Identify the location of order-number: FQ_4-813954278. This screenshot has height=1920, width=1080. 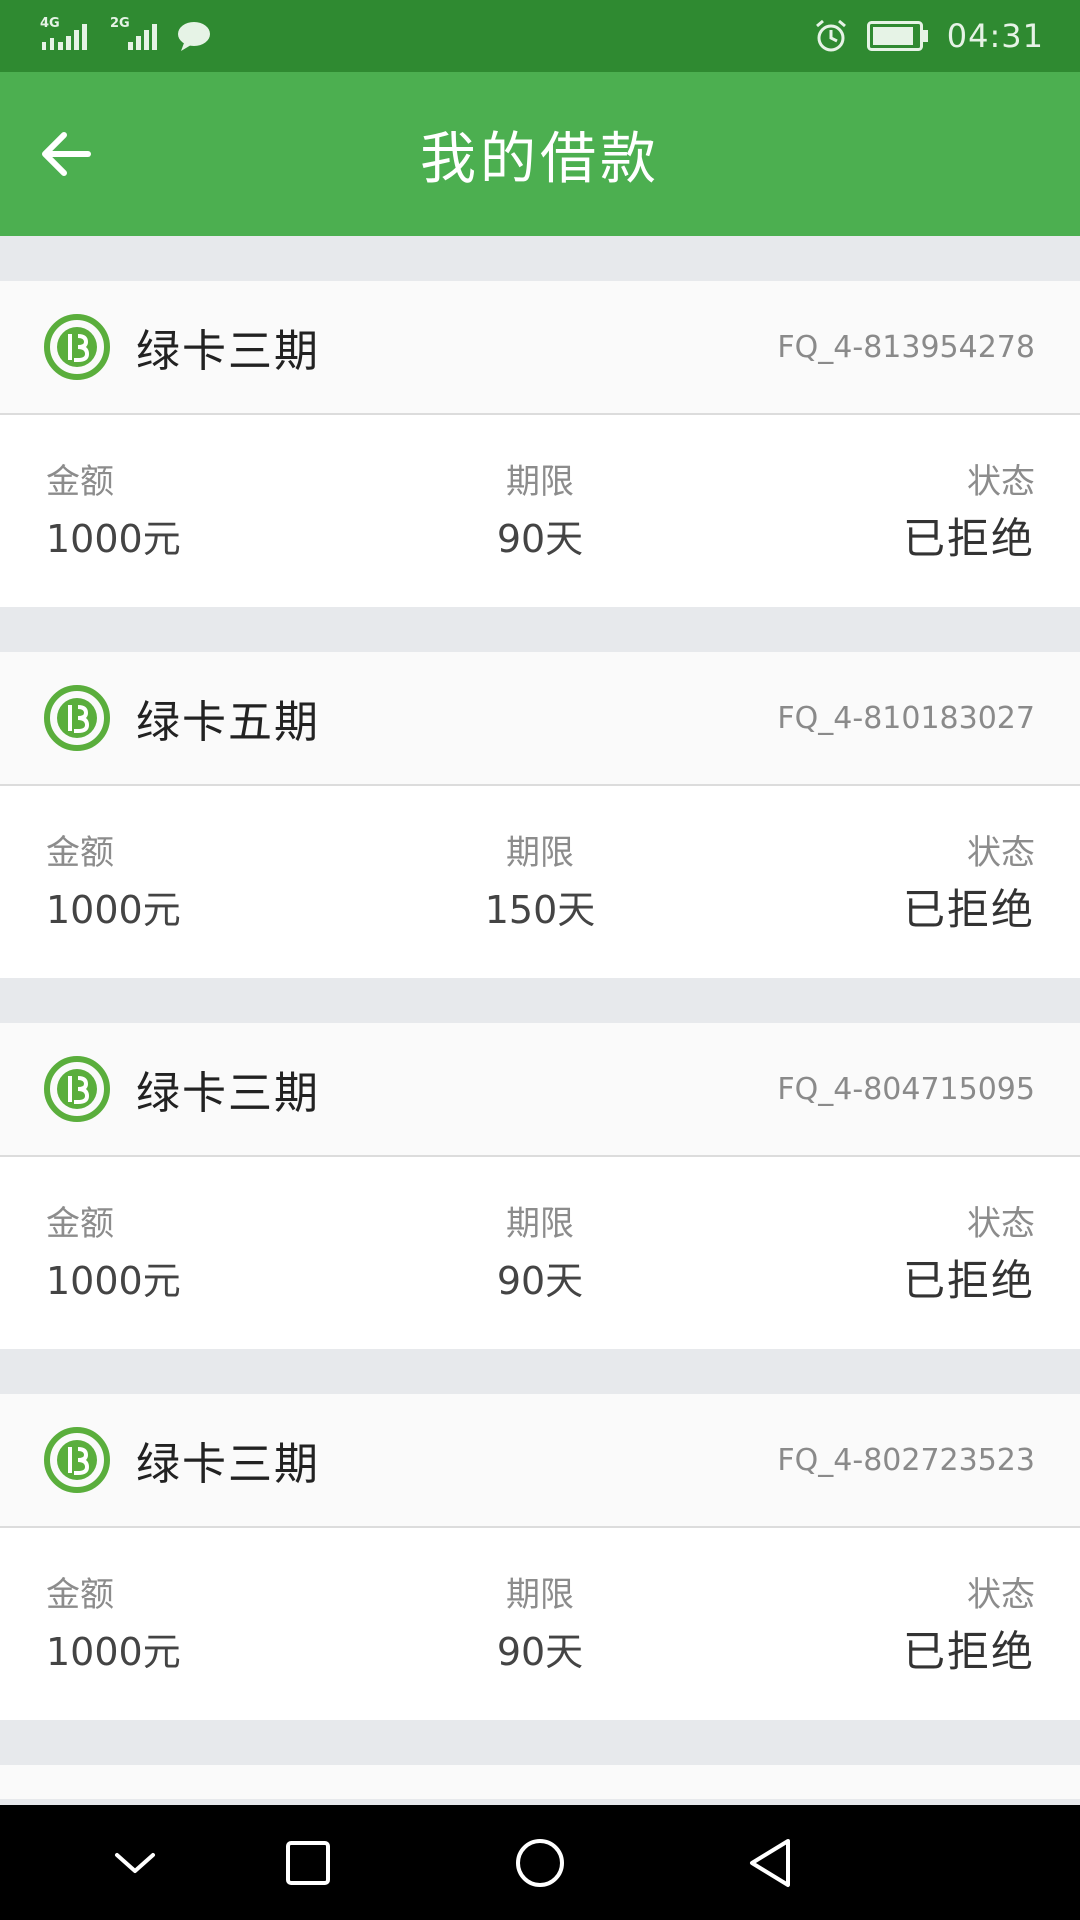
(906, 347).